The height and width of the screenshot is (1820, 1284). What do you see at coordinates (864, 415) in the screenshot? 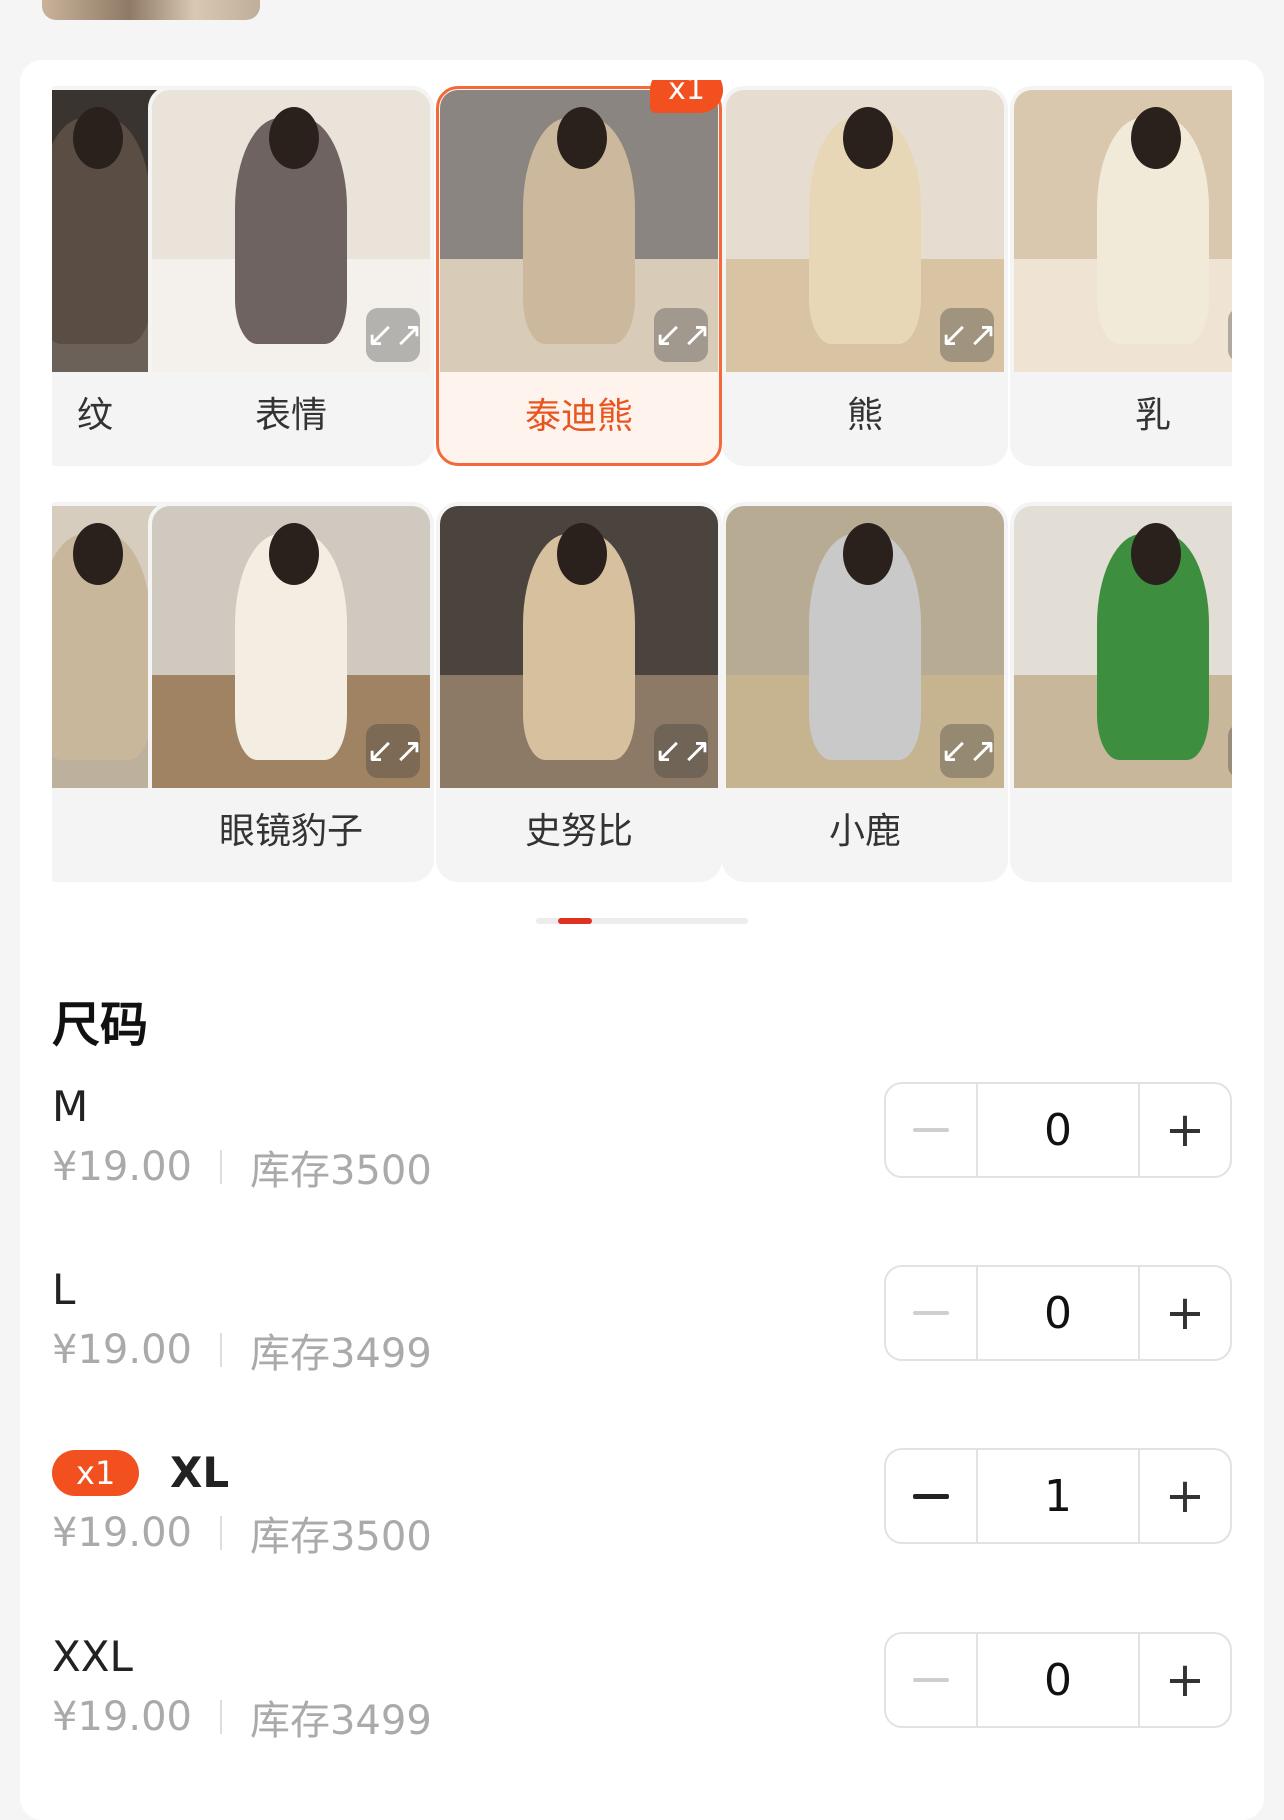
I see `variant-label: 熊` at bounding box center [864, 415].